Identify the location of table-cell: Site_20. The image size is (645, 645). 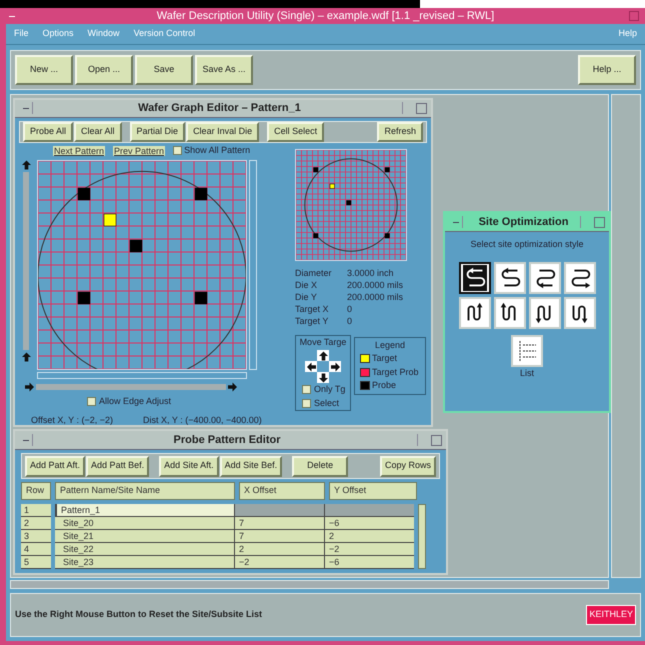
(145, 523).